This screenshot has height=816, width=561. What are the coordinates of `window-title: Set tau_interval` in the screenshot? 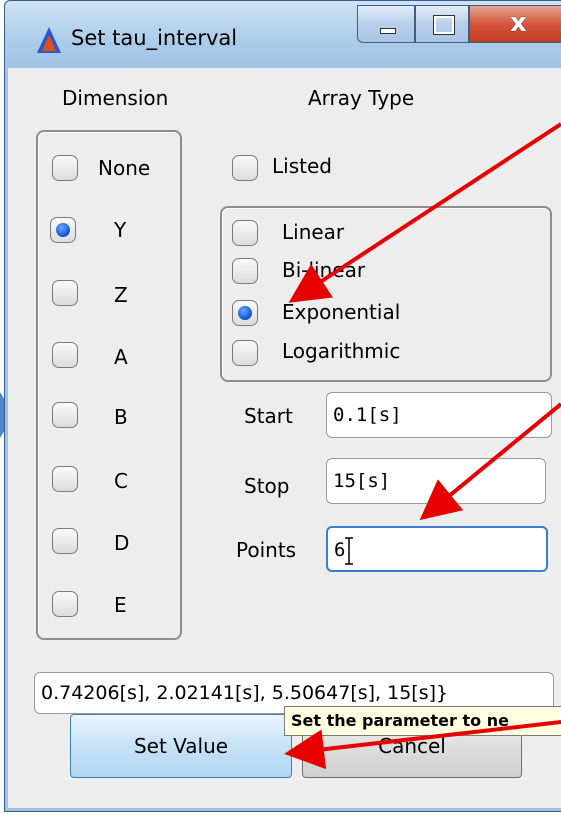 It's located at (154, 38).